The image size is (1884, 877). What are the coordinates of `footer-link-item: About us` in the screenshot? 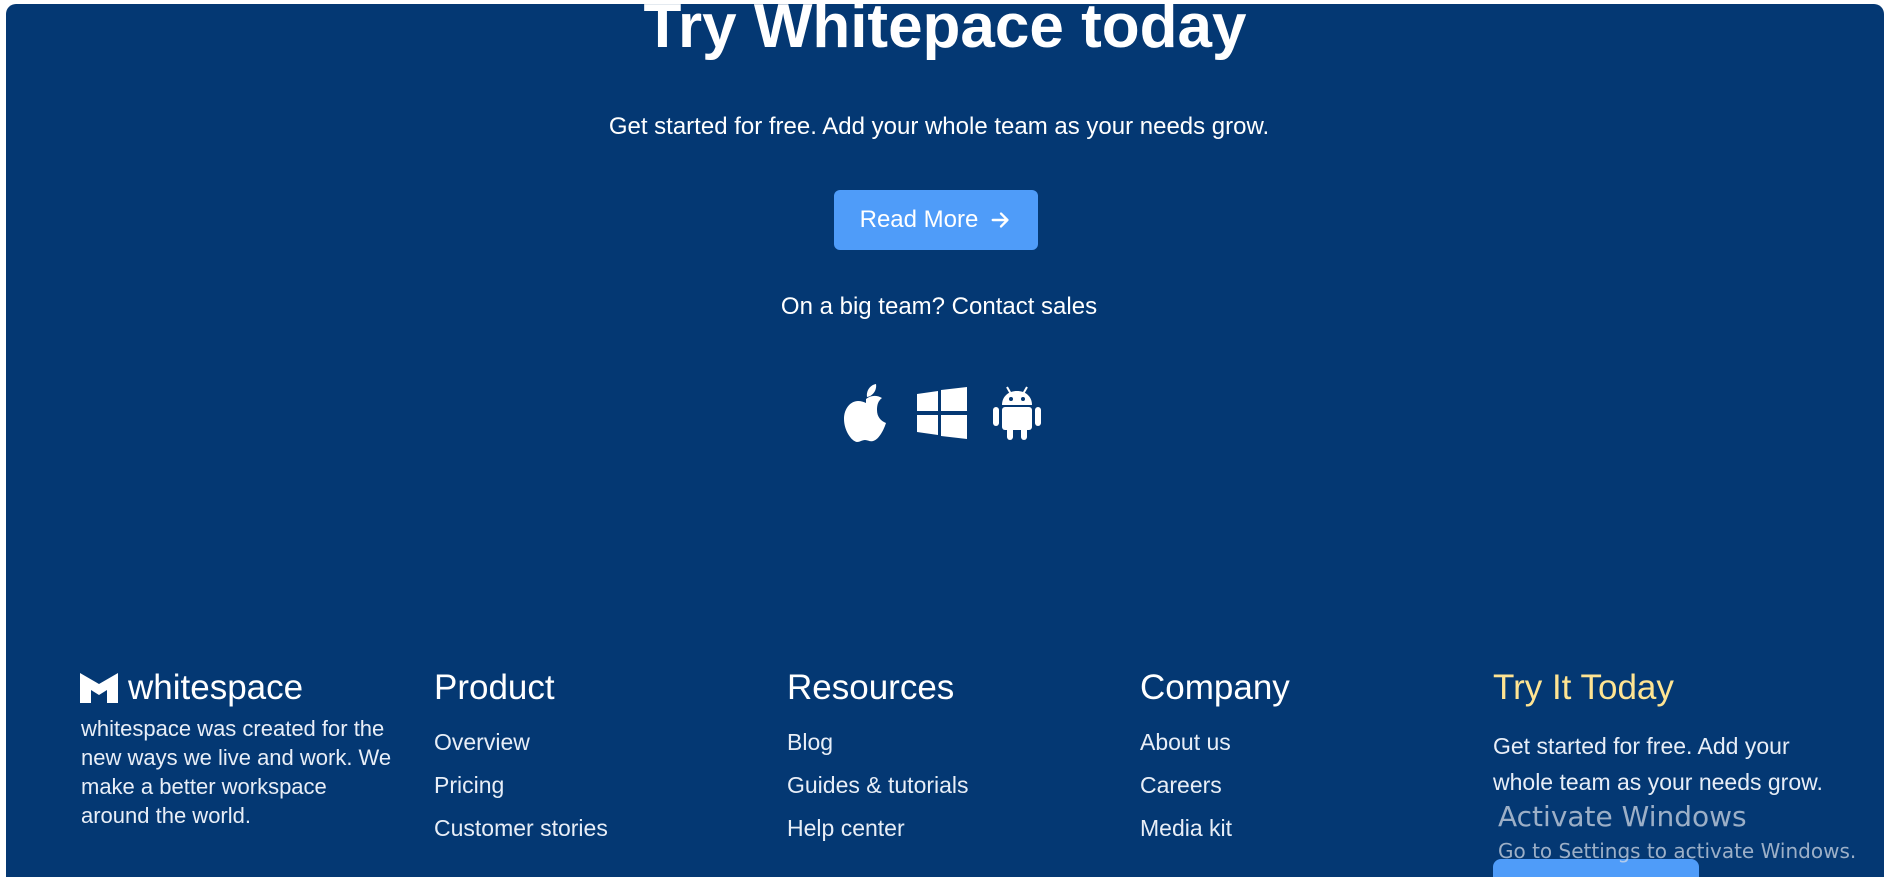 It's located at (1215, 742).